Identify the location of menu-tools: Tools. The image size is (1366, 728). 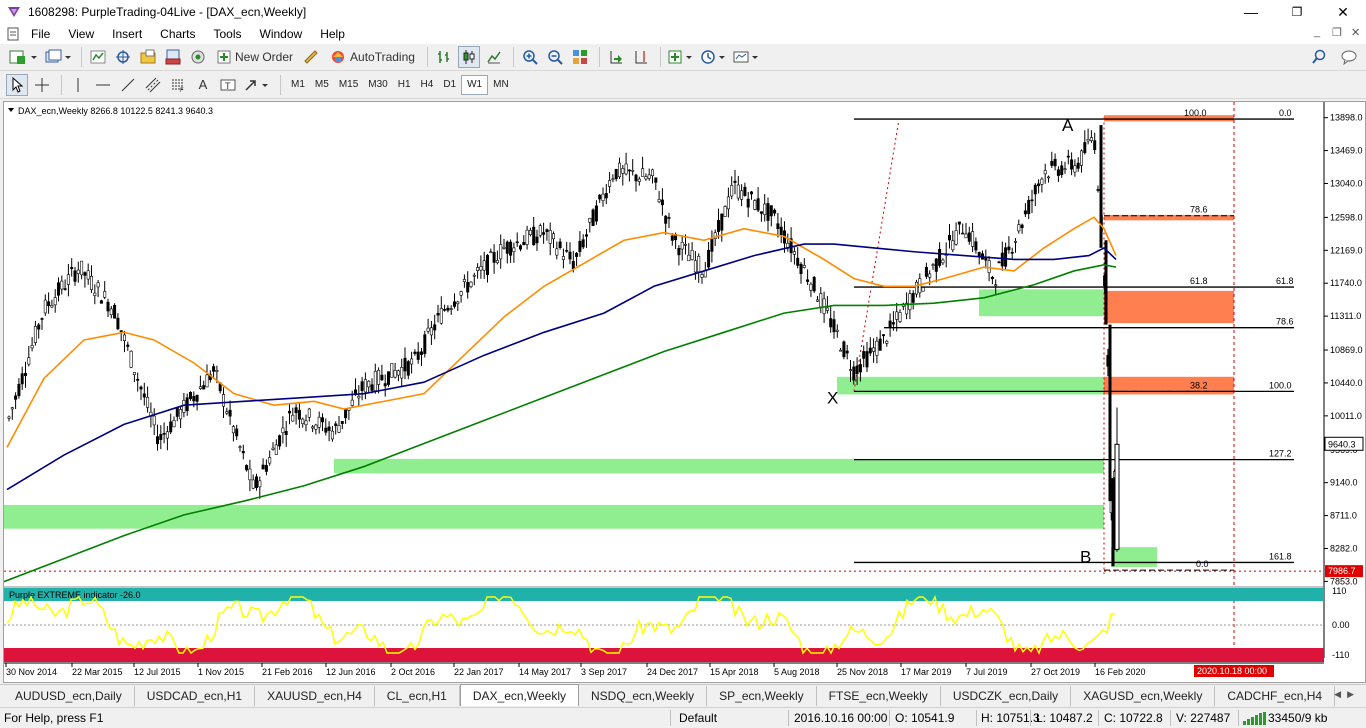
(228, 34).